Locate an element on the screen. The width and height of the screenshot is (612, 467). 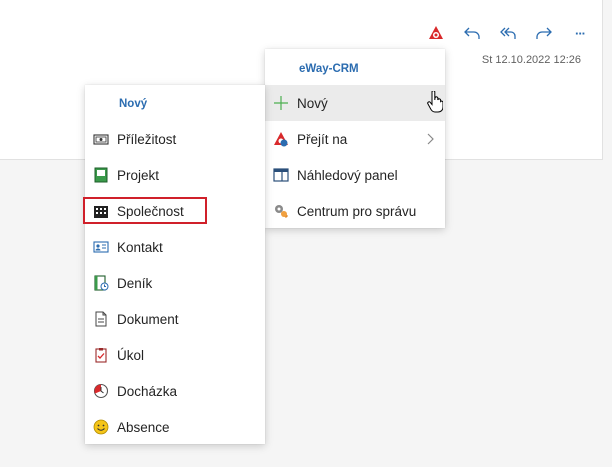
company-icon is located at coordinates (101, 211).